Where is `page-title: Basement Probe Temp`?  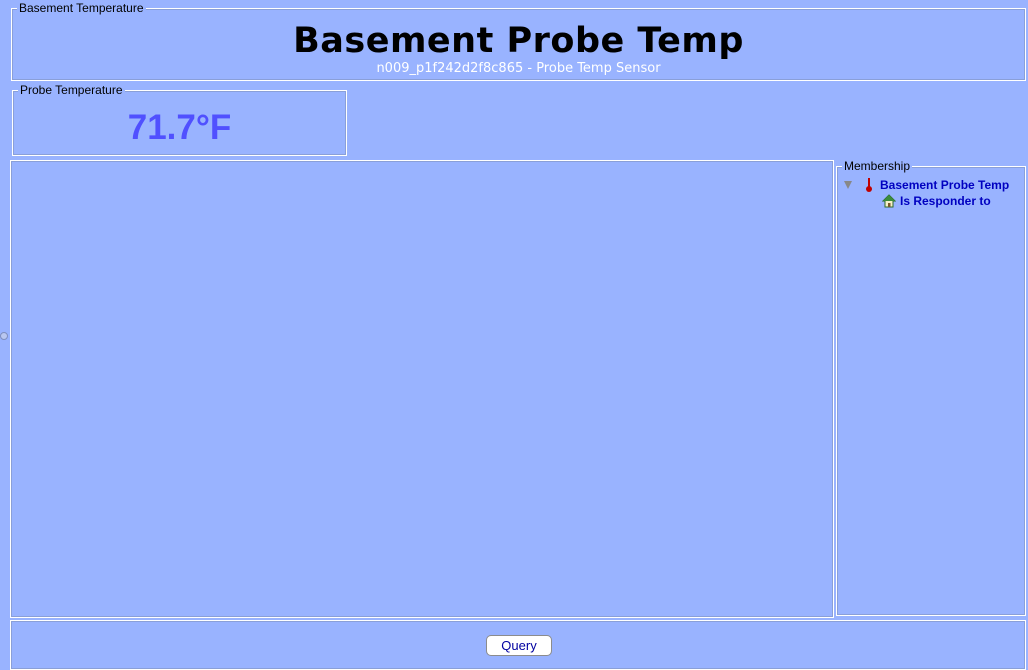 page-title: Basement Probe Temp is located at coordinates (518, 41).